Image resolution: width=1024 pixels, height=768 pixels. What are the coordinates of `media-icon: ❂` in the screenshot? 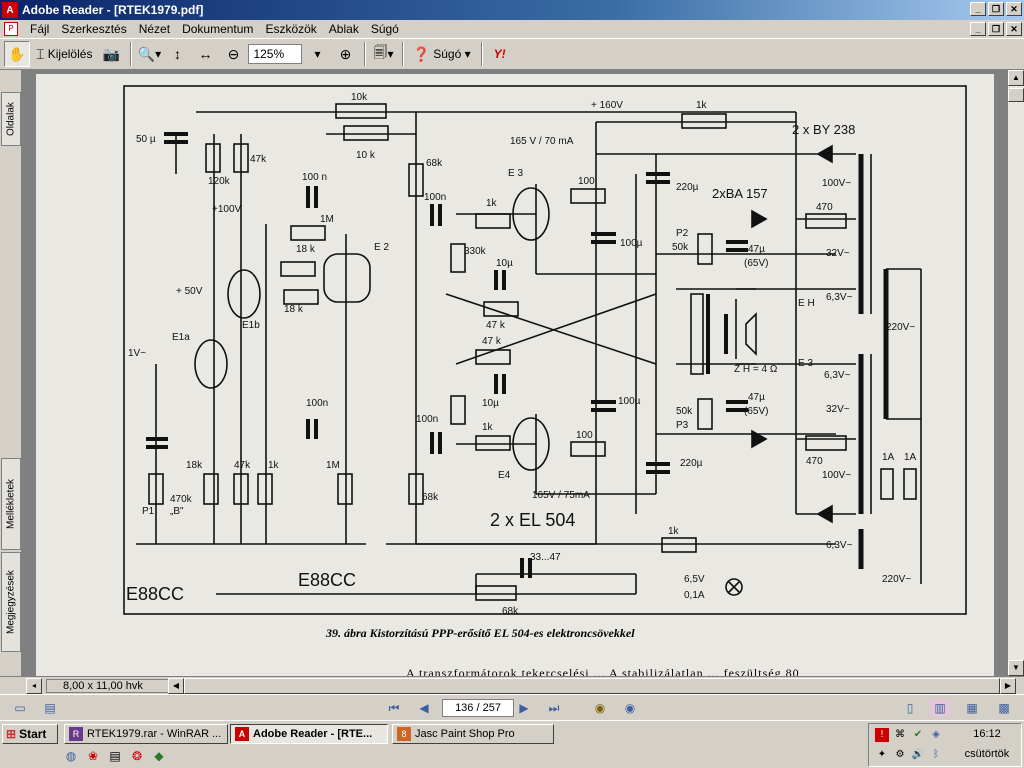 It's located at (137, 756).